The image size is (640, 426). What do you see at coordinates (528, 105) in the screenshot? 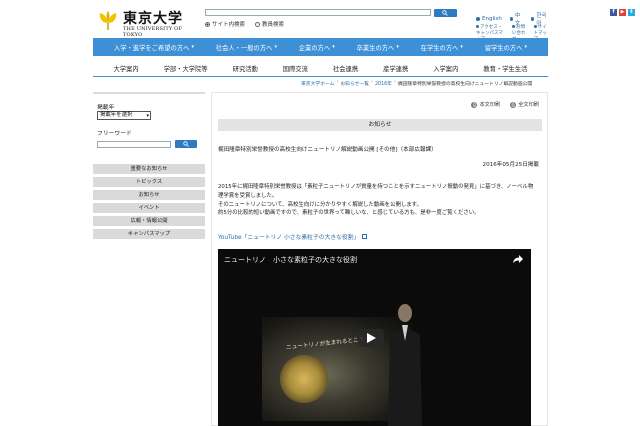
I see `print-label: 全文印刷` at bounding box center [528, 105].